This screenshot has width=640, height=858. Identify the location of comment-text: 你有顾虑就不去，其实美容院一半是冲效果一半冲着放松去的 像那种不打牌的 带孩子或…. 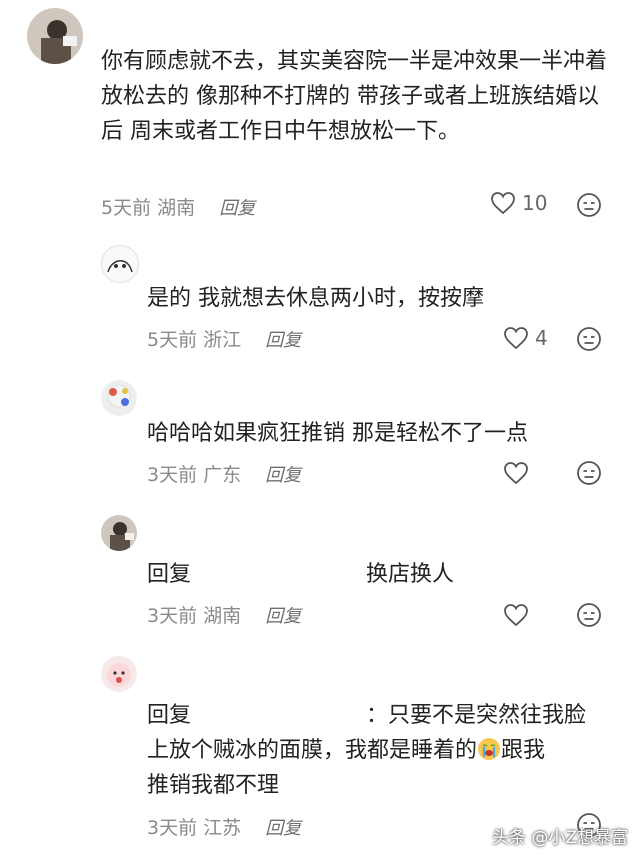
(354, 96).